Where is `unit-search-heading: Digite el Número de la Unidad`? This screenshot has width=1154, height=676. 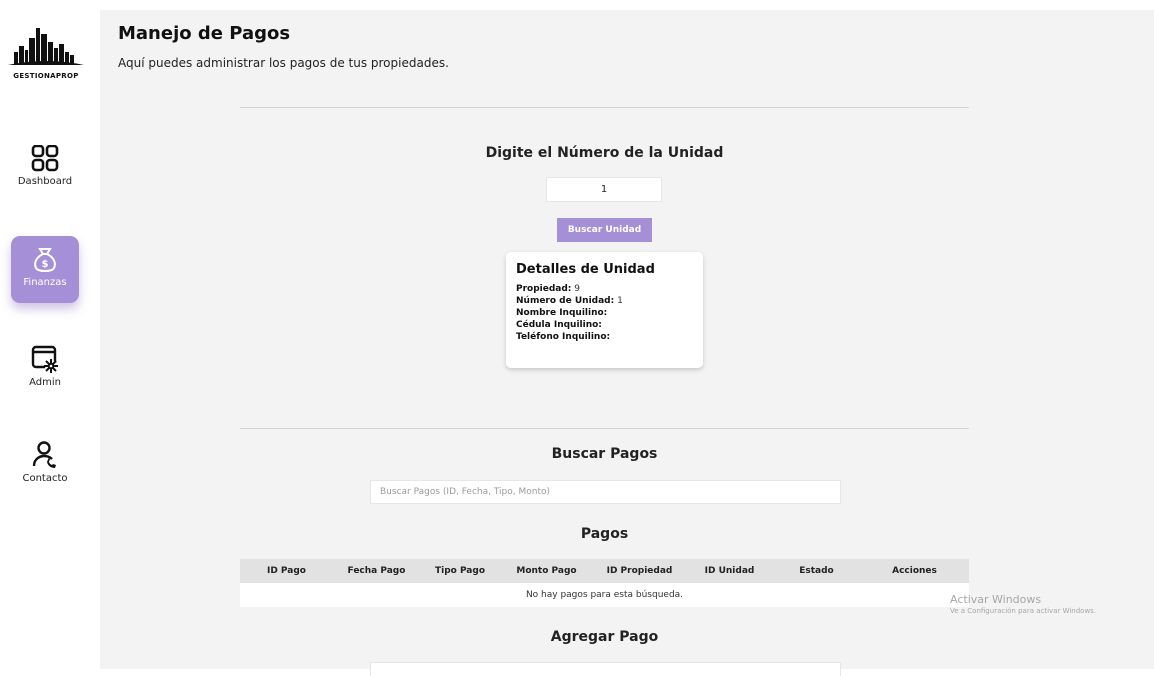 unit-search-heading: Digite el Número de la Unidad is located at coordinates (604, 153).